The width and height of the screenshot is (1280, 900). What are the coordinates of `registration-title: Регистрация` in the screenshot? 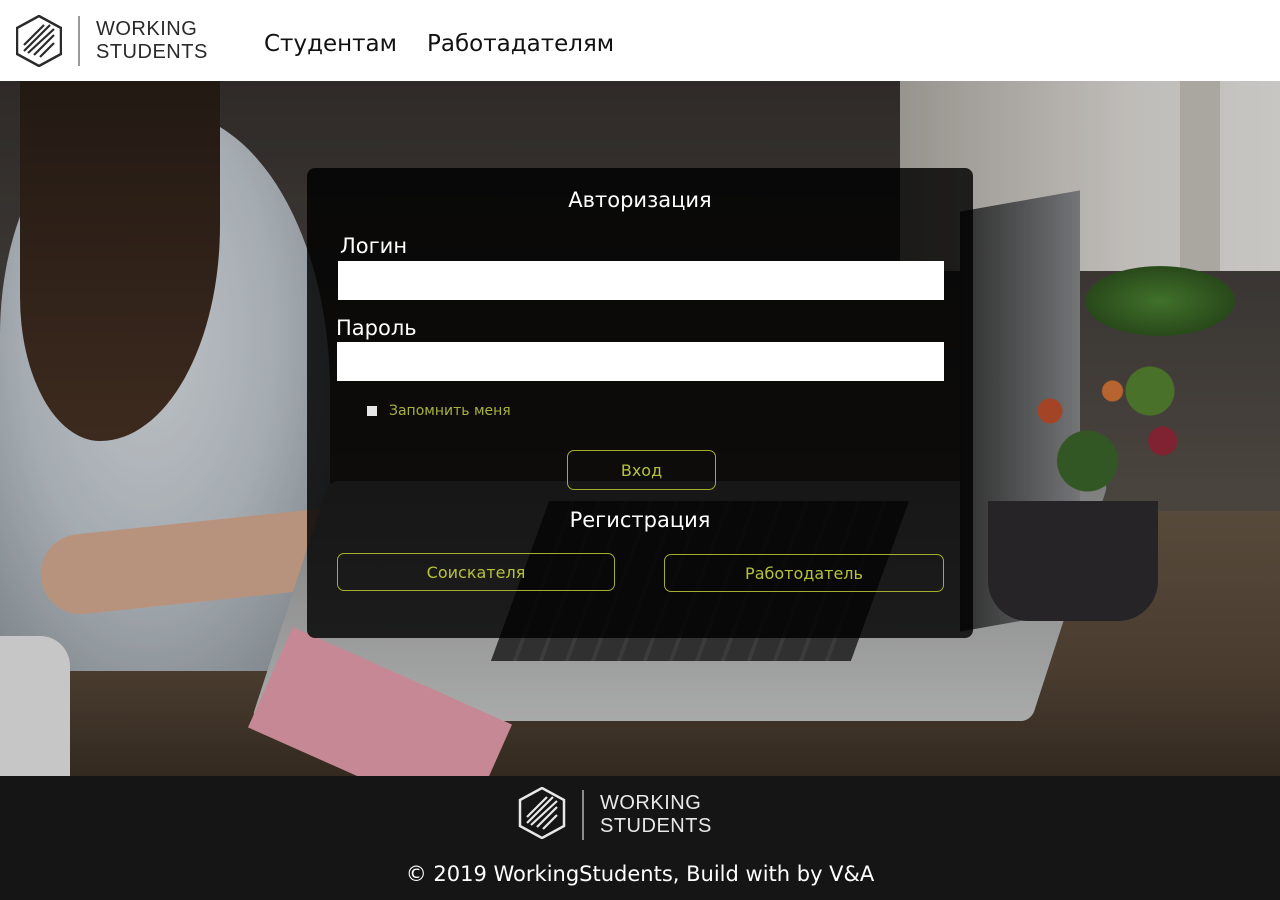 It's located at (640, 520).